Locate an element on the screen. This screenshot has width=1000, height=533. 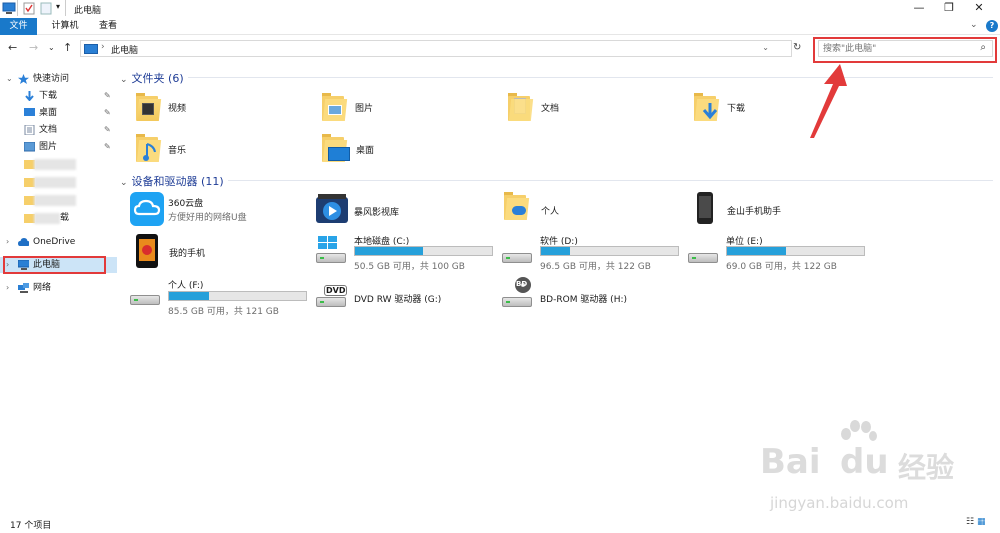
download-arrow-icon is located at coordinates (29, 96).